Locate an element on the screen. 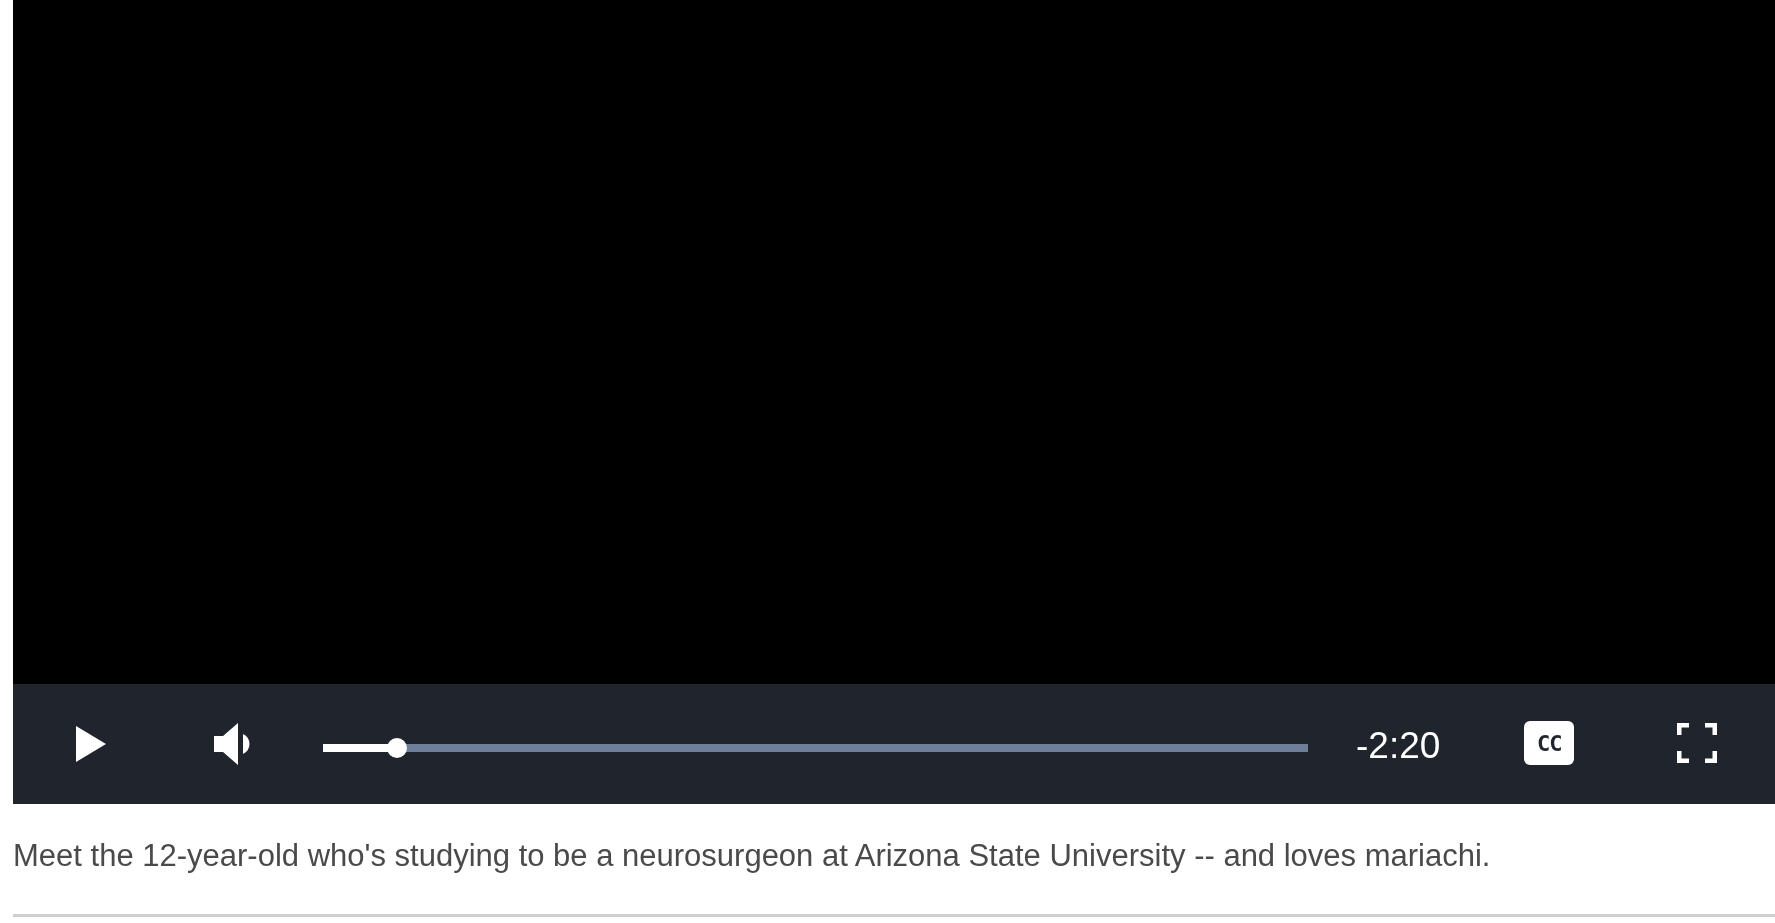 Image resolution: width=1775 pixels, height=923 pixels. fullscreen-button is located at coordinates (1697, 743).